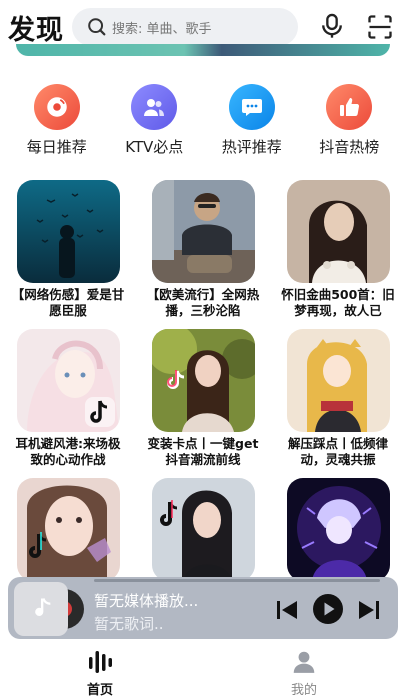  I want to click on mini-player: 暂无媒体播放... 暂无歌词.., so click(203, 608).